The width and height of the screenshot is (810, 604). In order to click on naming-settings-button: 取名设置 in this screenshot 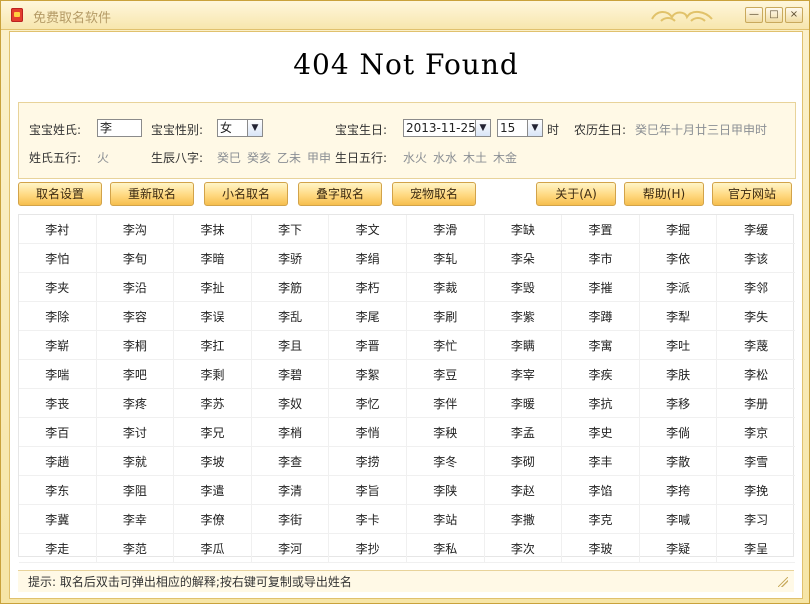, I will do `click(60, 194)`.